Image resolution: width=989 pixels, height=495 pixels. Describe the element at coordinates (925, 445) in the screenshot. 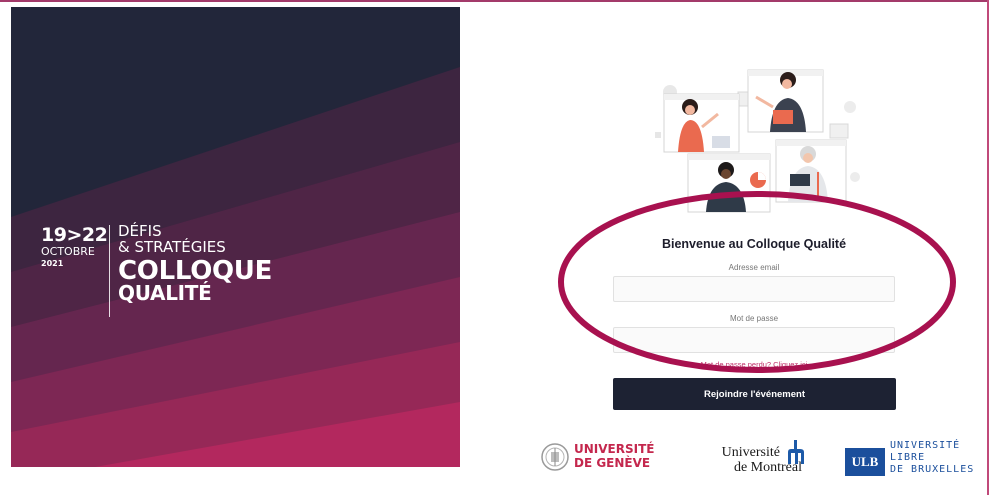

I see `ulb-line-1: UNIVERSITÉ` at that location.